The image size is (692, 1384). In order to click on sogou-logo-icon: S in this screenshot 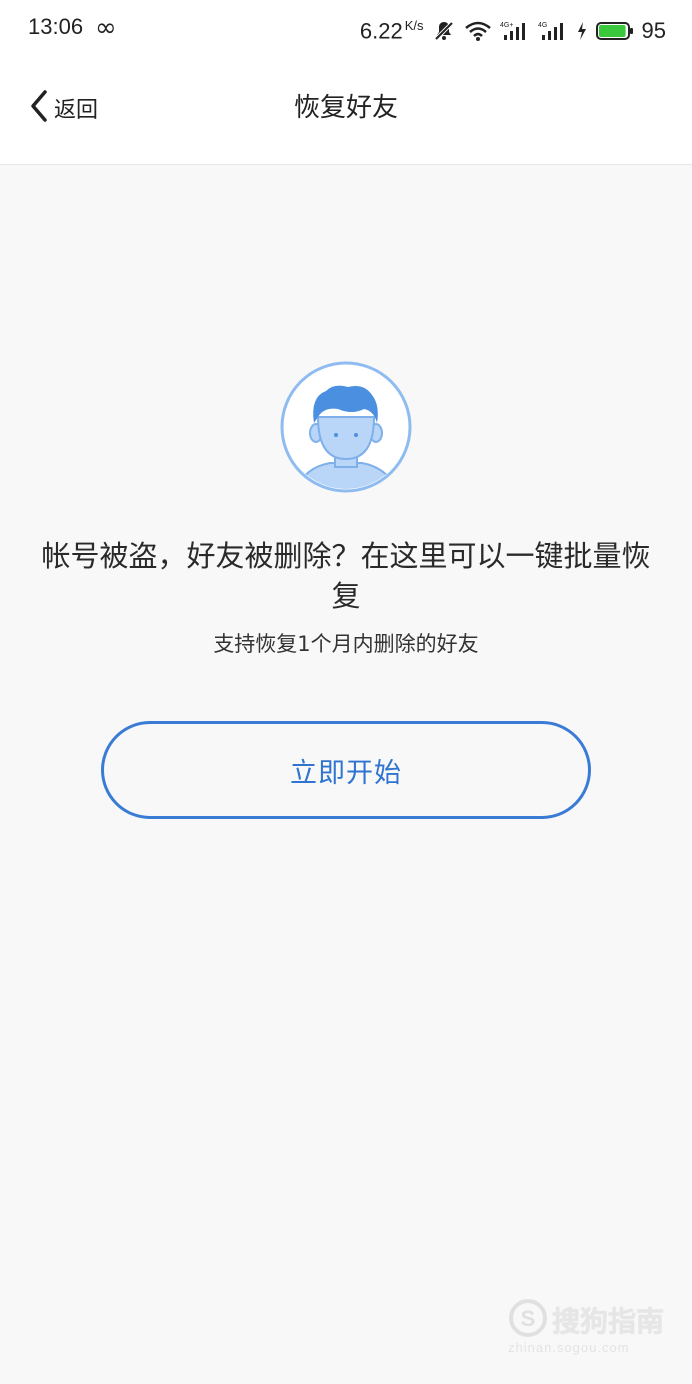, I will do `click(528, 1320)`.